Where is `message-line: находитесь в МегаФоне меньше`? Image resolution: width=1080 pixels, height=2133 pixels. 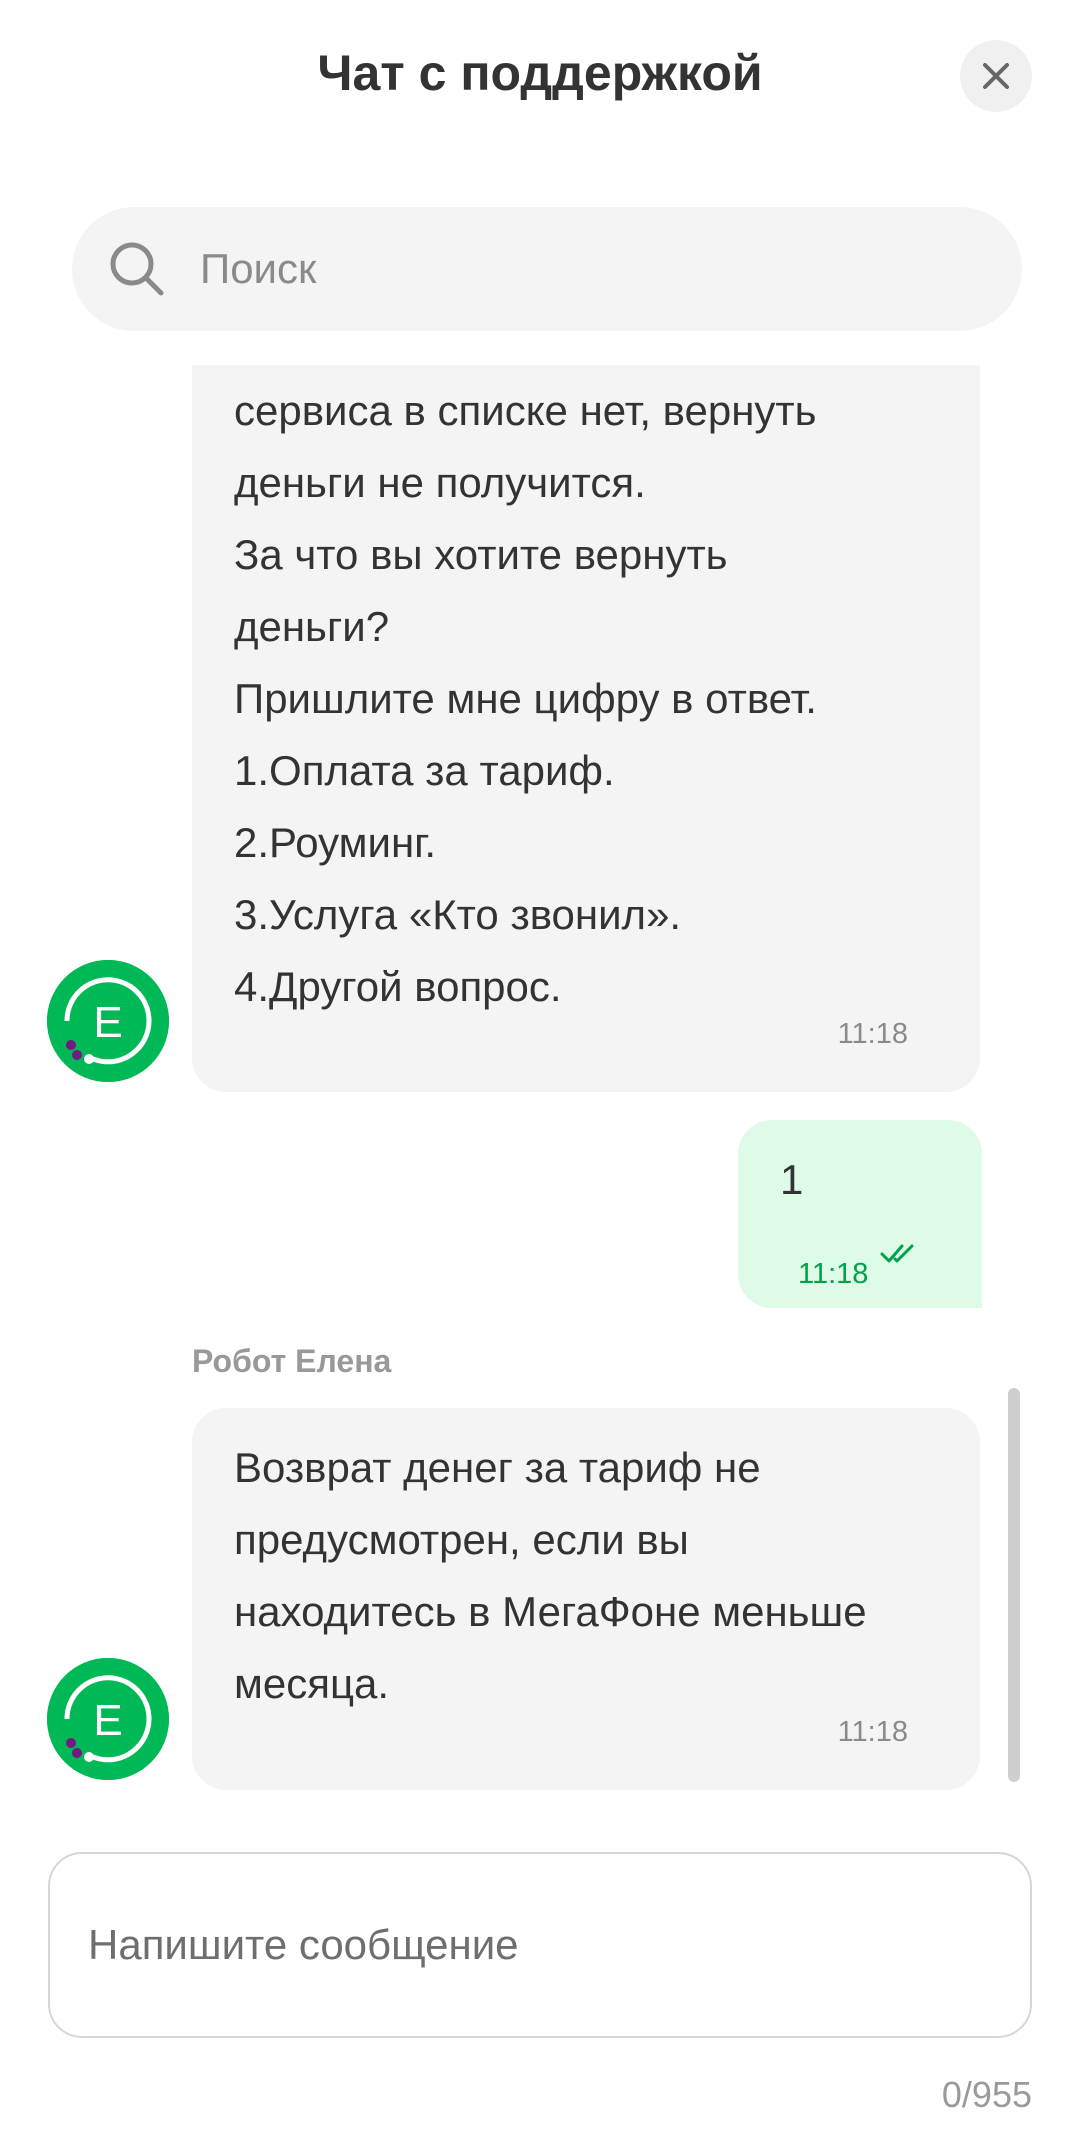 message-line: находитесь в МегаФоне меньше is located at coordinates (550, 1611).